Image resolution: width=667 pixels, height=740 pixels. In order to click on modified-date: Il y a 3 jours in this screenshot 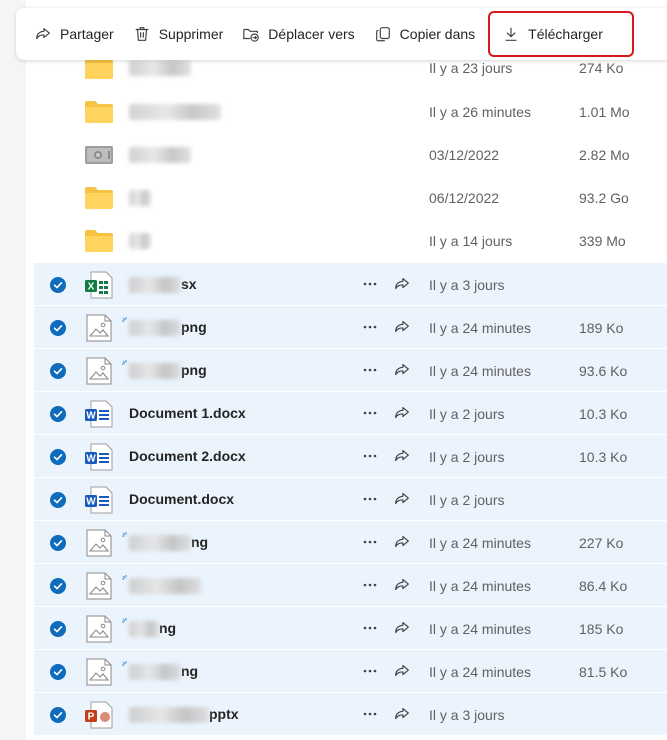, I will do `click(467, 715)`.